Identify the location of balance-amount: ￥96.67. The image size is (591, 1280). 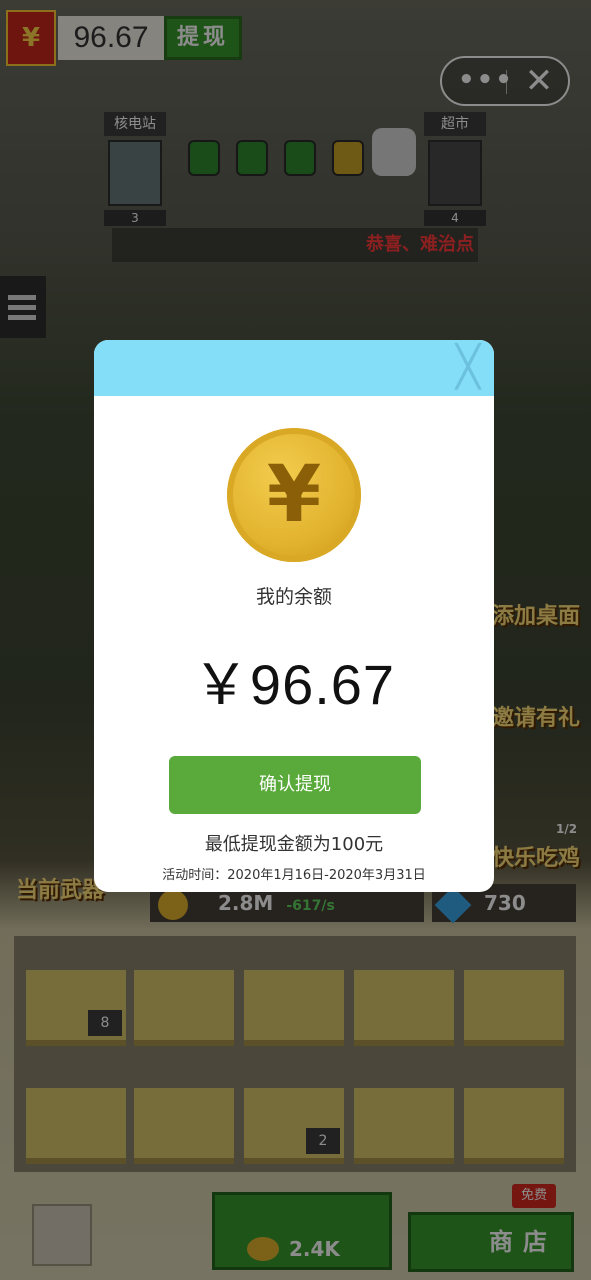
(294, 684).